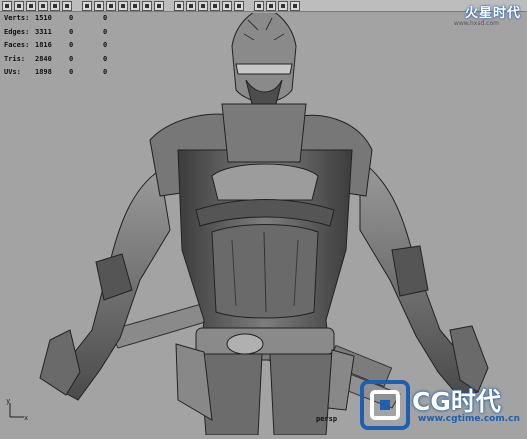  What do you see at coordinates (327, 419) in the screenshot?
I see `camera-name-label: persp` at bounding box center [327, 419].